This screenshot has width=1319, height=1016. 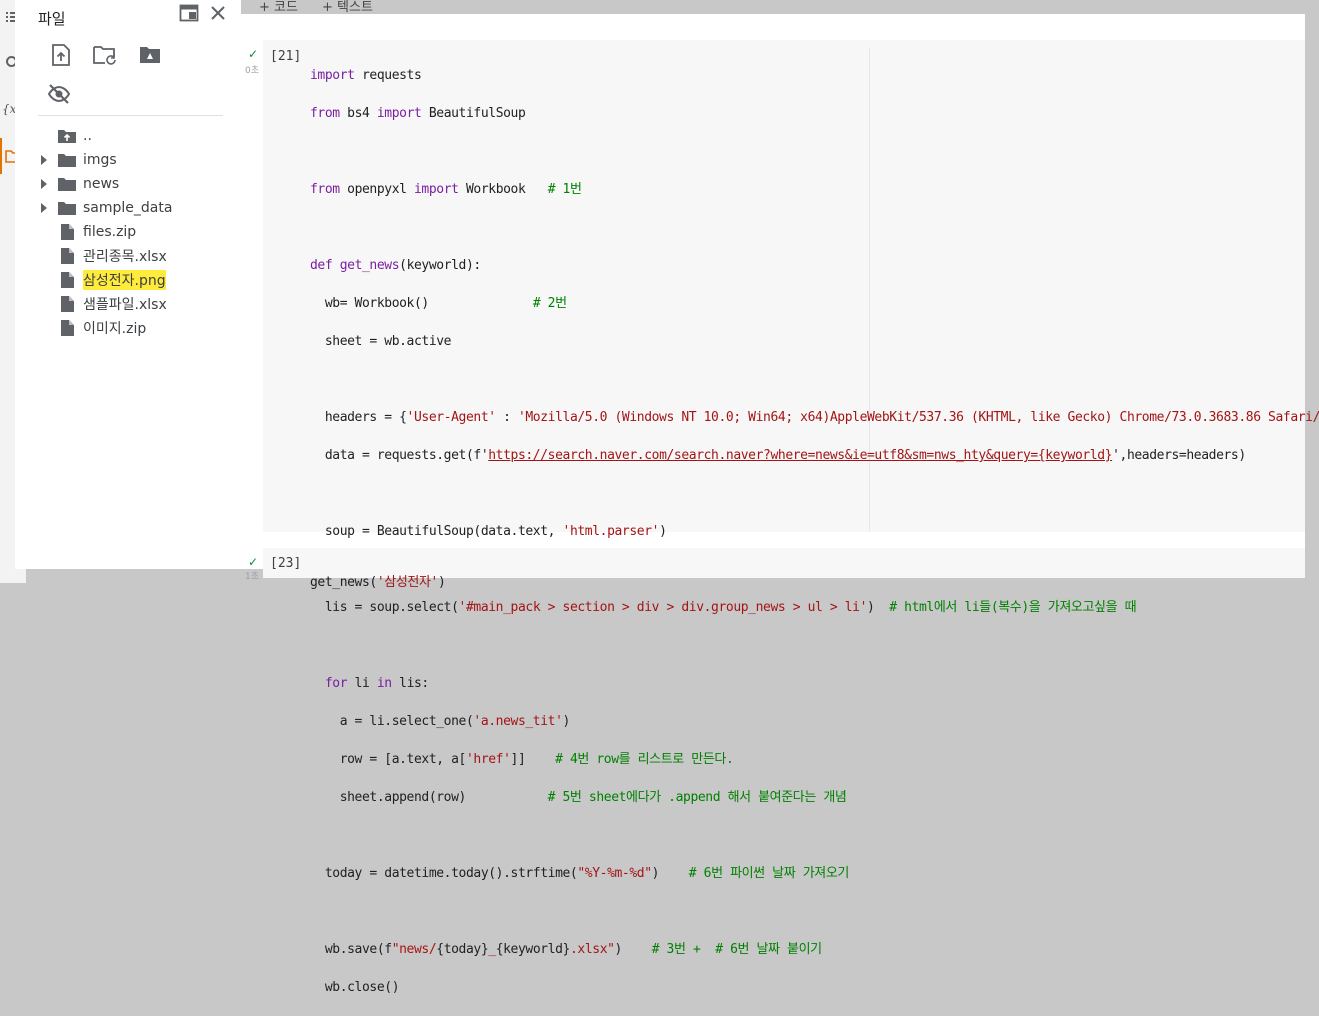 I want to click on refresh-folder-icon, so click(x=105, y=55).